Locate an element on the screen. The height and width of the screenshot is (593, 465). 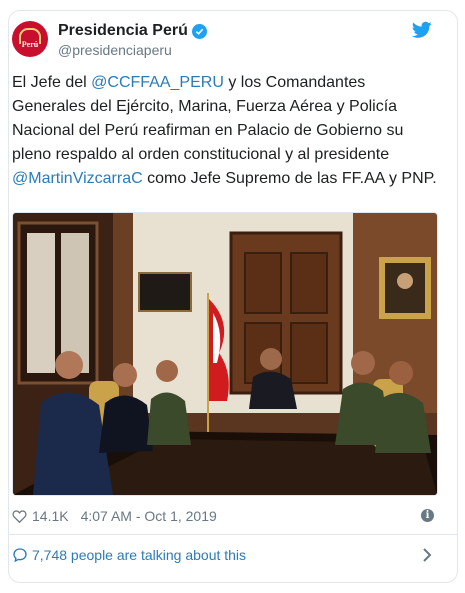
tweet-text-part: como Jefe Supremo de las FF.AA y PNP. is located at coordinates (289, 178).